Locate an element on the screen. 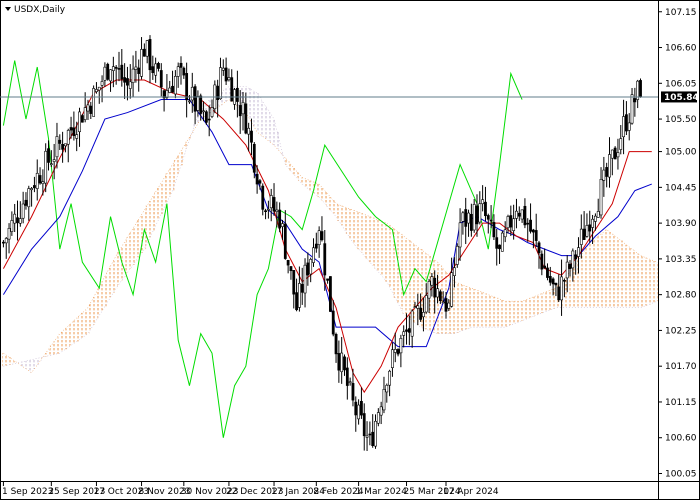  y-tick-label: 100.05 is located at coordinates (681, 474).